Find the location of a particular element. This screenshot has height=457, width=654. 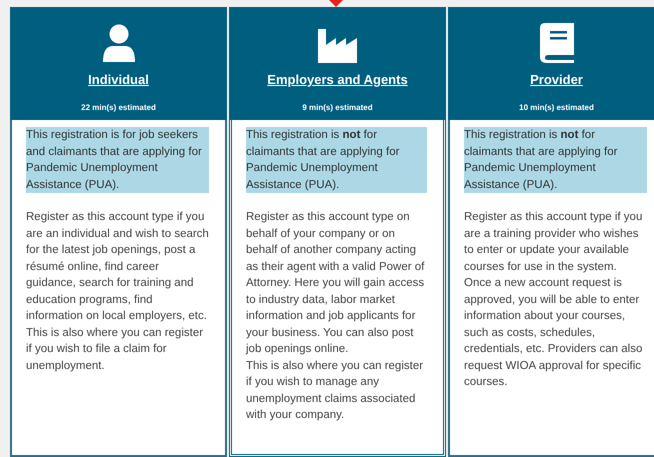

description-text: Register as this account type on behalf of your company or on behalf of another company acting as their agent with a valid Power of Attorney. Here you will gain access to industry data, labor market information and job applicants for your business. You can also post job openings online. is located at coordinates (336, 283).